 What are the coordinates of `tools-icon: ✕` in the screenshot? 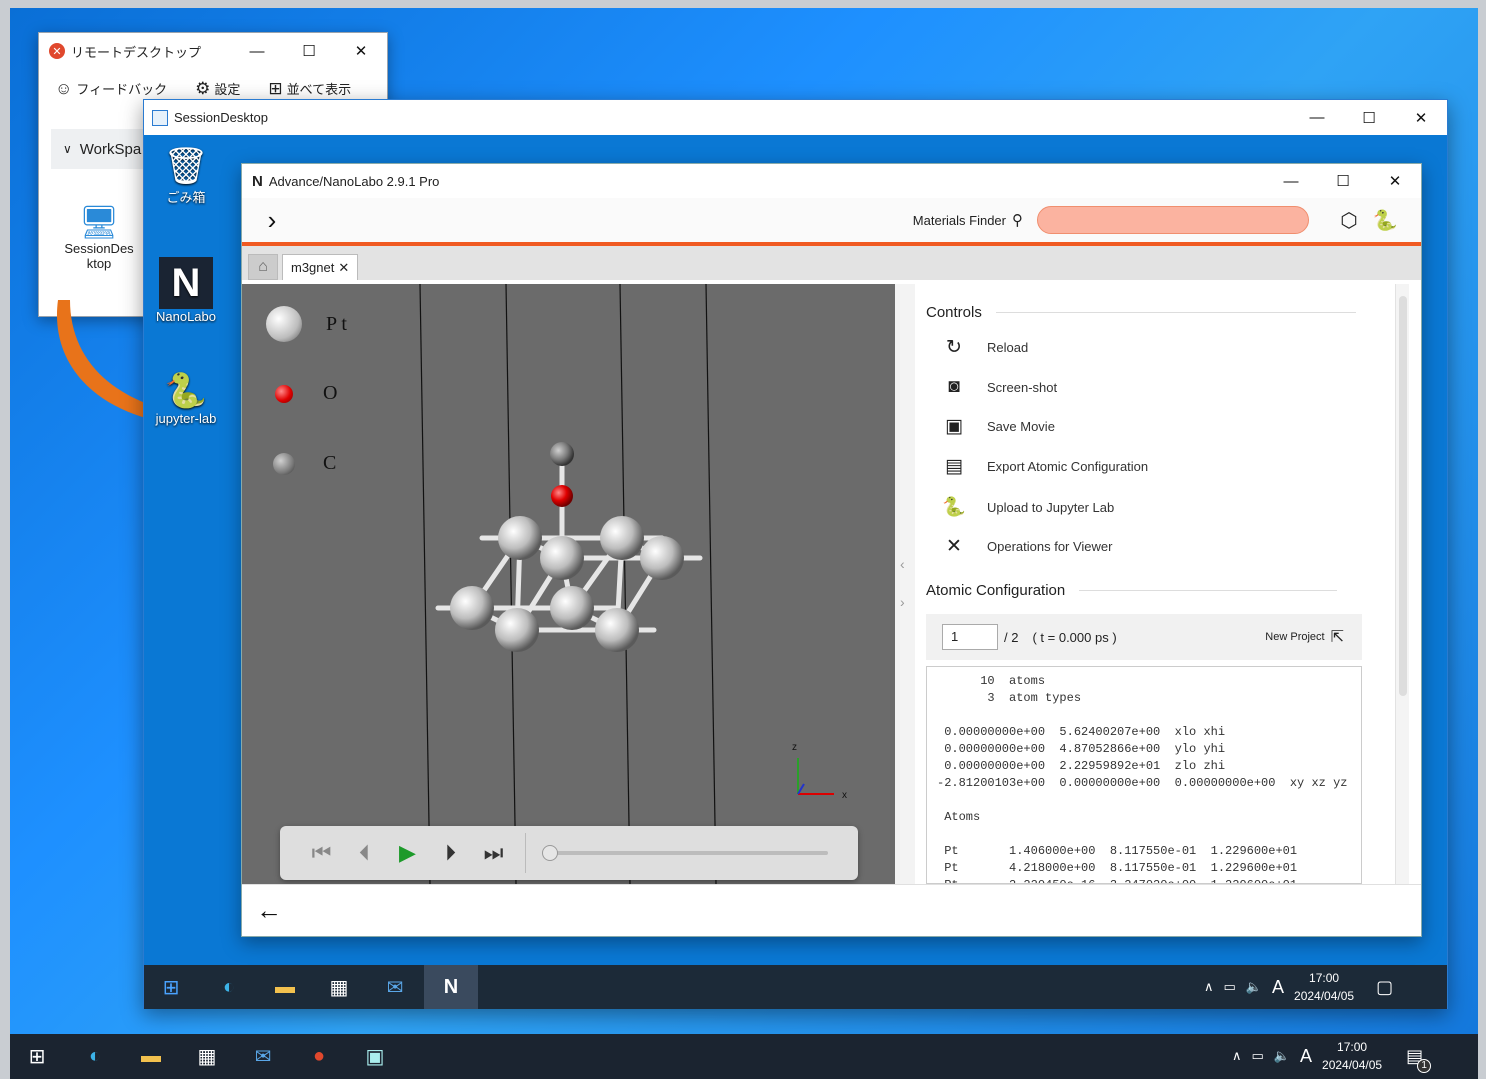 It's located at (954, 546).